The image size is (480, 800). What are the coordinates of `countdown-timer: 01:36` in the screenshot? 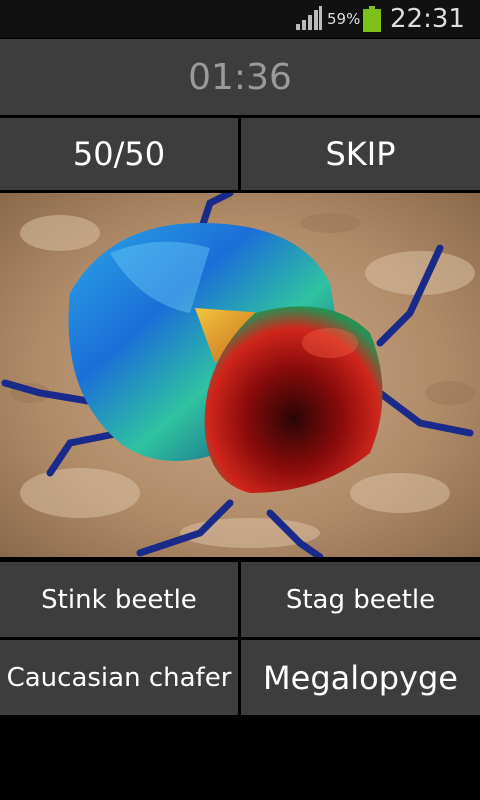 It's located at (240, 77).